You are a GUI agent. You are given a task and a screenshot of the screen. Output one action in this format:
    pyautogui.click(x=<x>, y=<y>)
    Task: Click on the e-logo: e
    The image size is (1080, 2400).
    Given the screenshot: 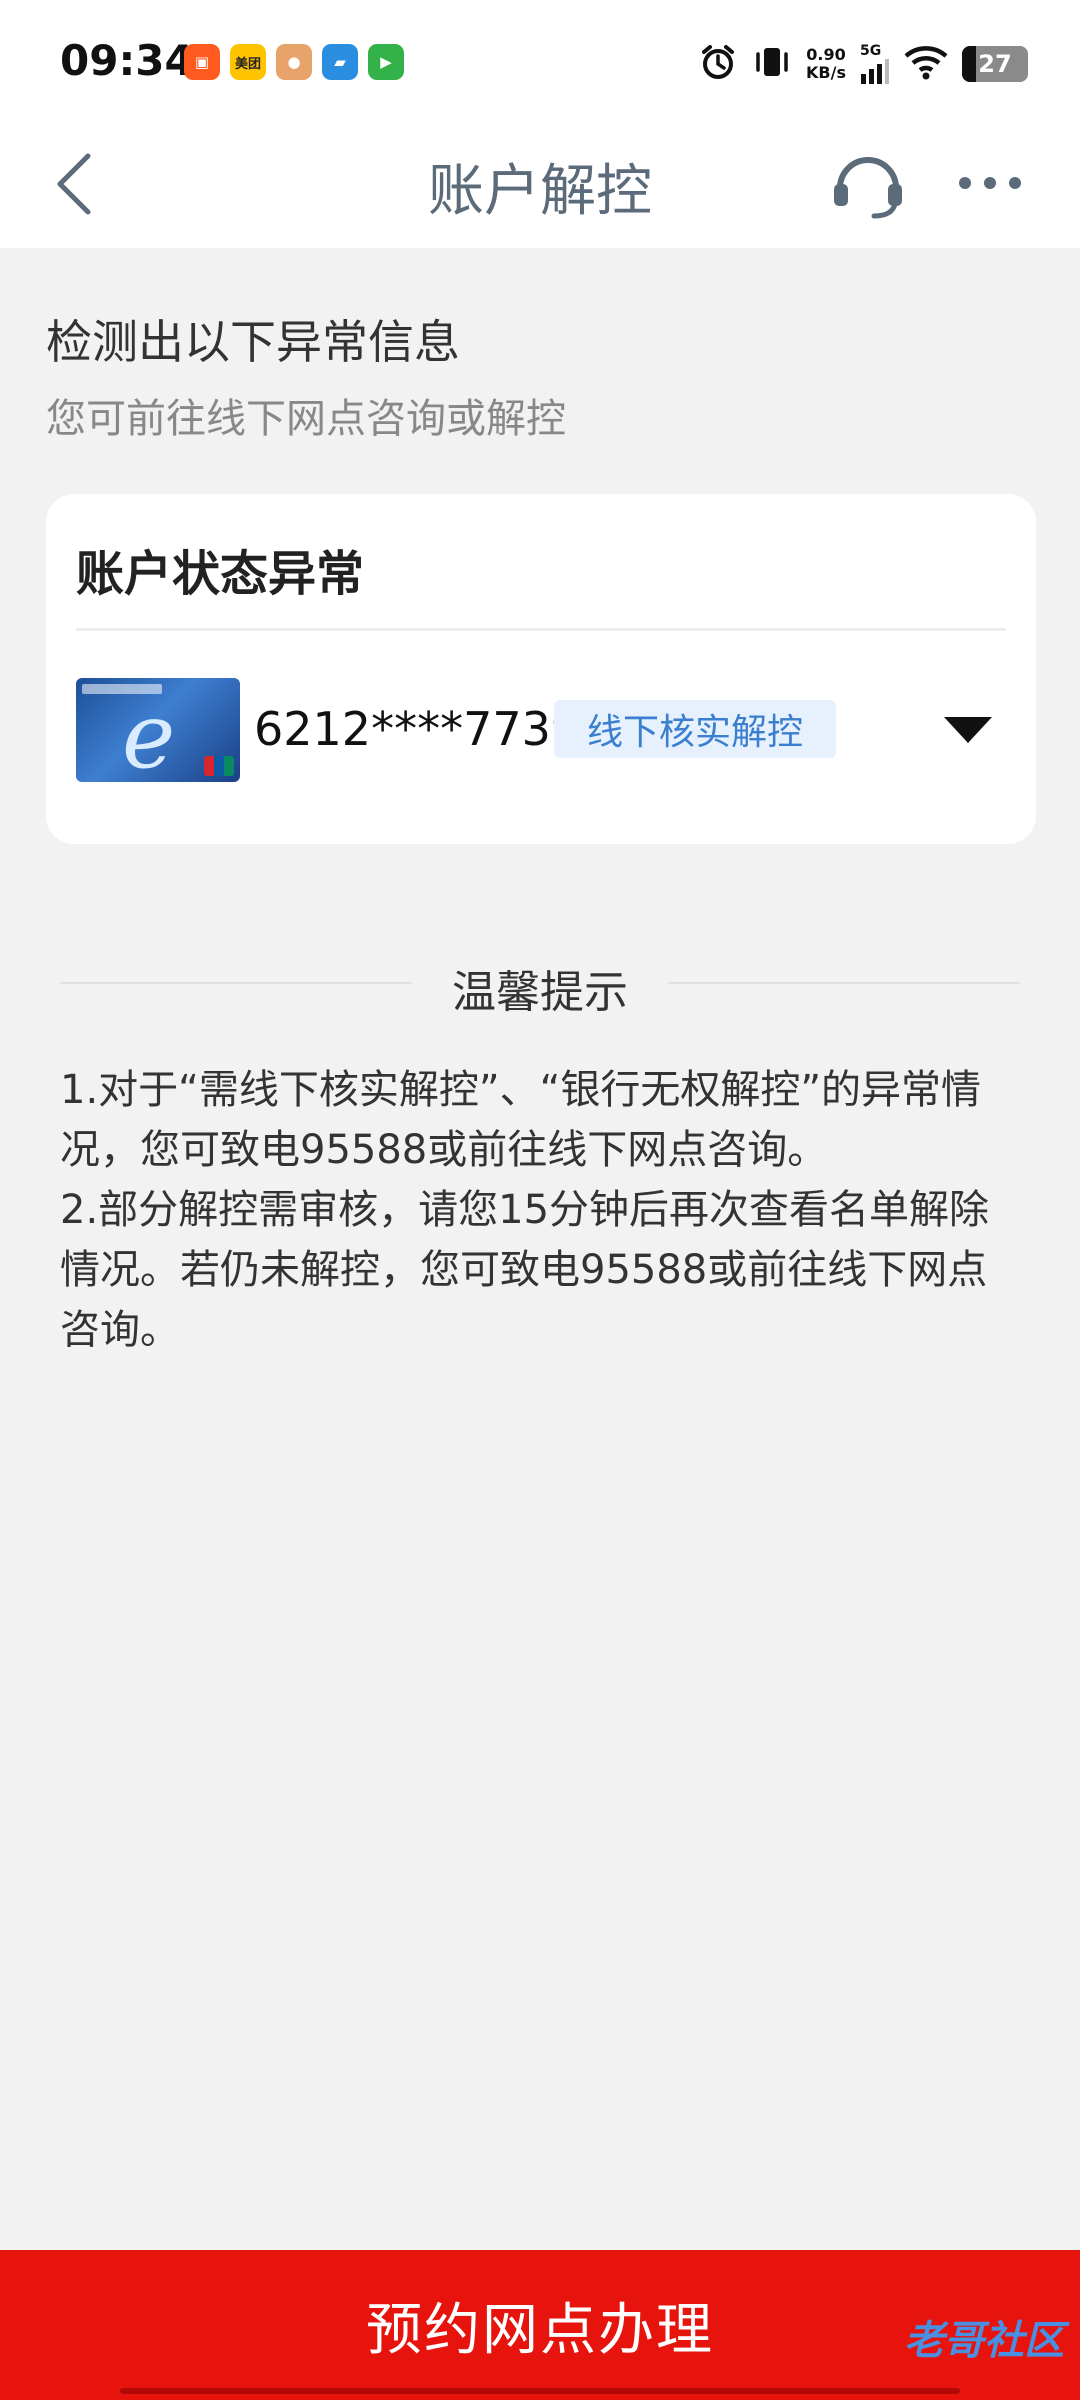 What is the action you would take?
    pyautogui.click(x=149, y=733)
    